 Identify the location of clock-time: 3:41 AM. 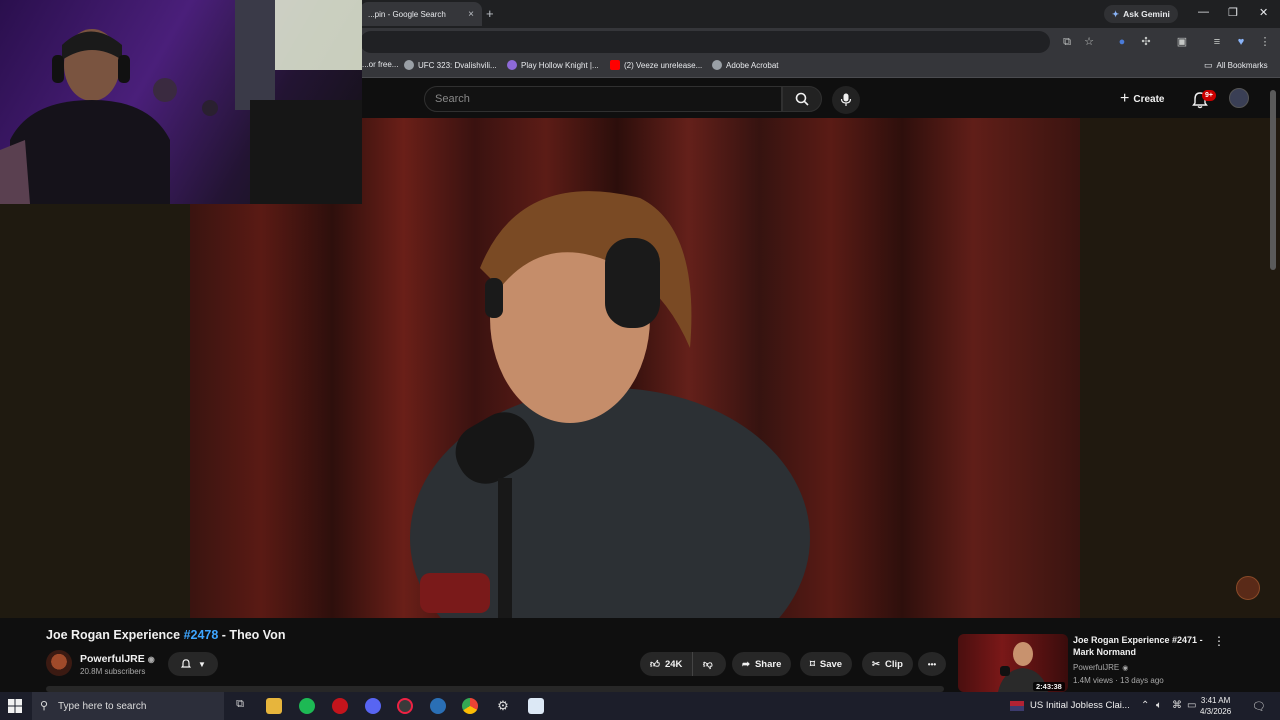
(1215, 700).